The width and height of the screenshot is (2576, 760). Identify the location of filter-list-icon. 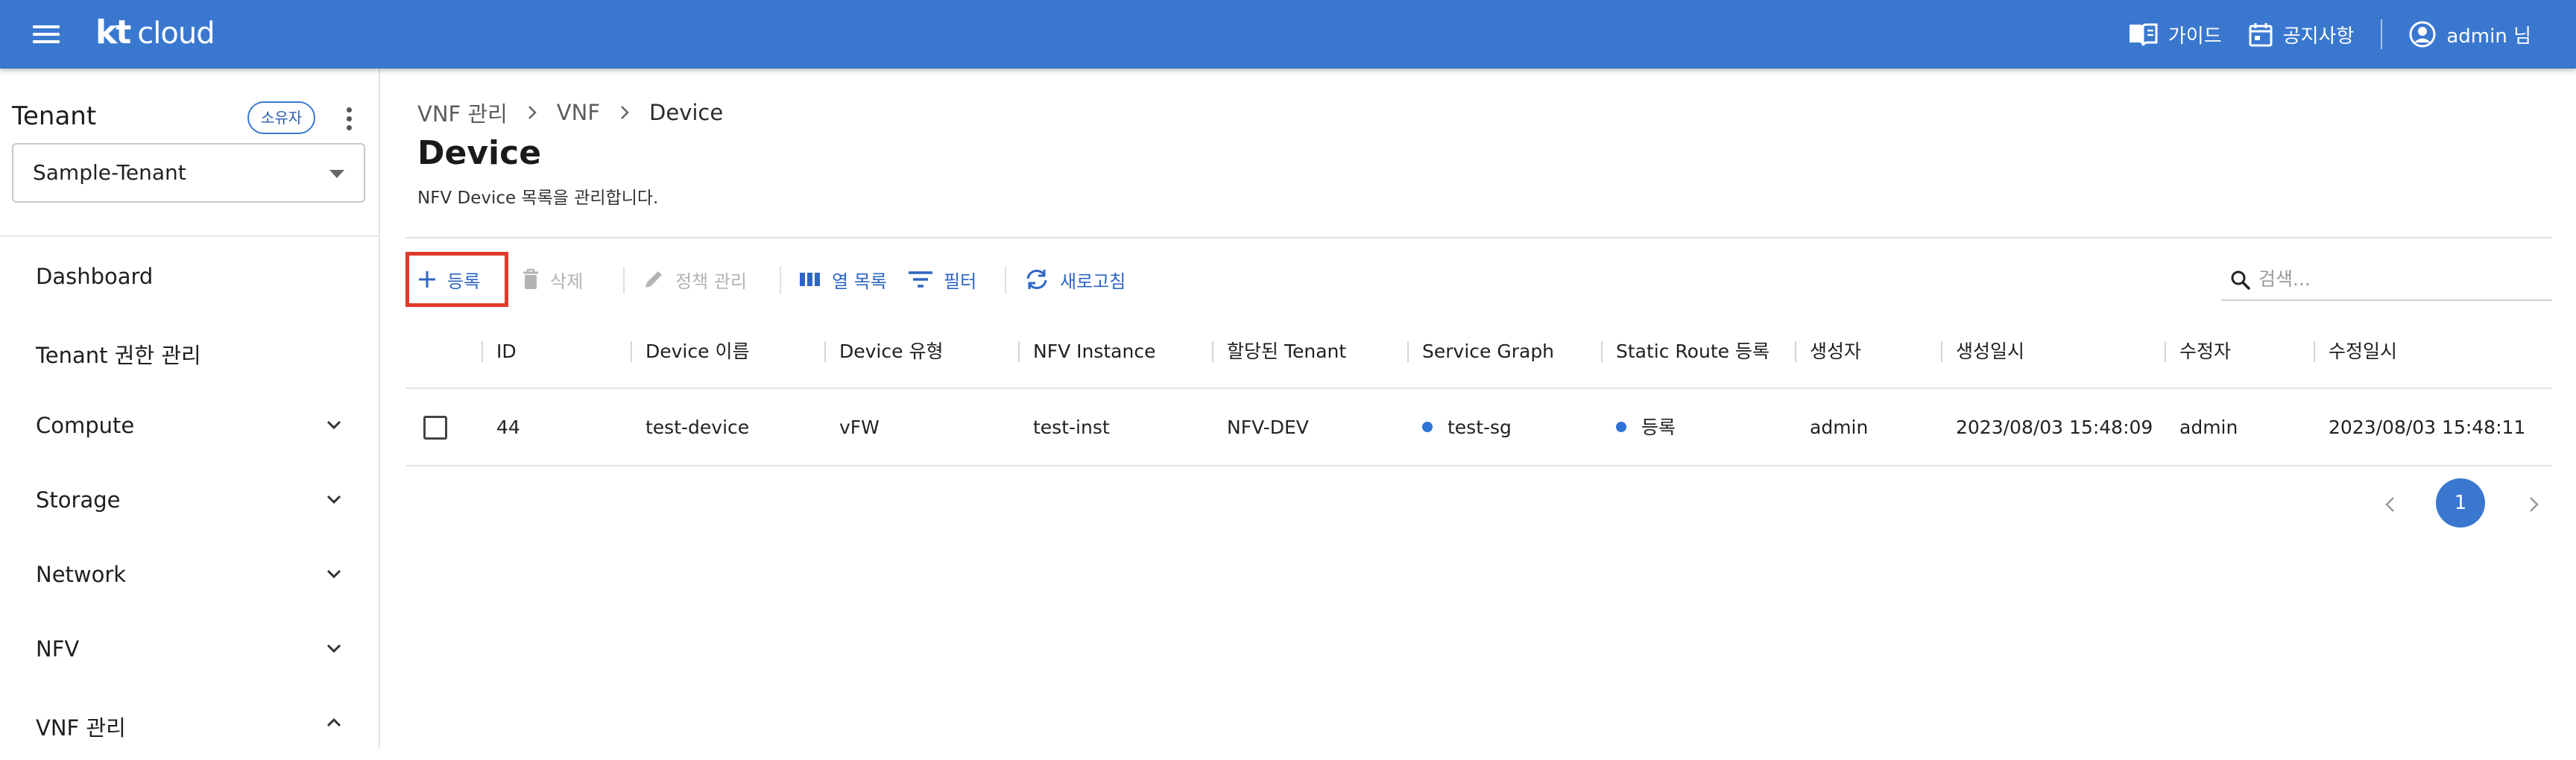
(920, 279).